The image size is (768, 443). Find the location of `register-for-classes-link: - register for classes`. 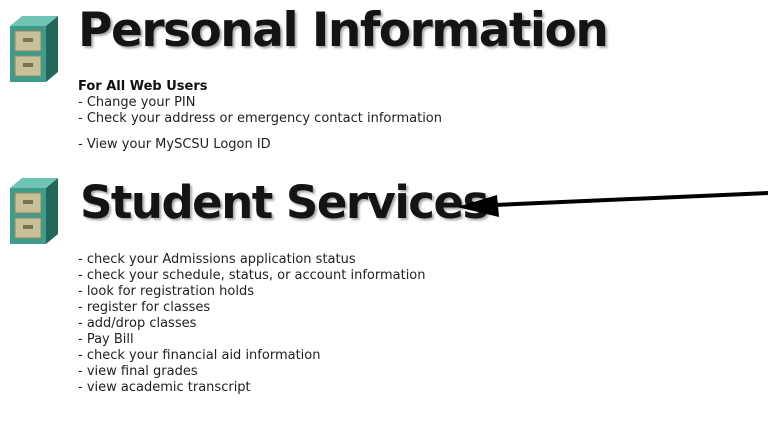

register-for-classes-link: - register for classes is located at coordinates (252, 308).